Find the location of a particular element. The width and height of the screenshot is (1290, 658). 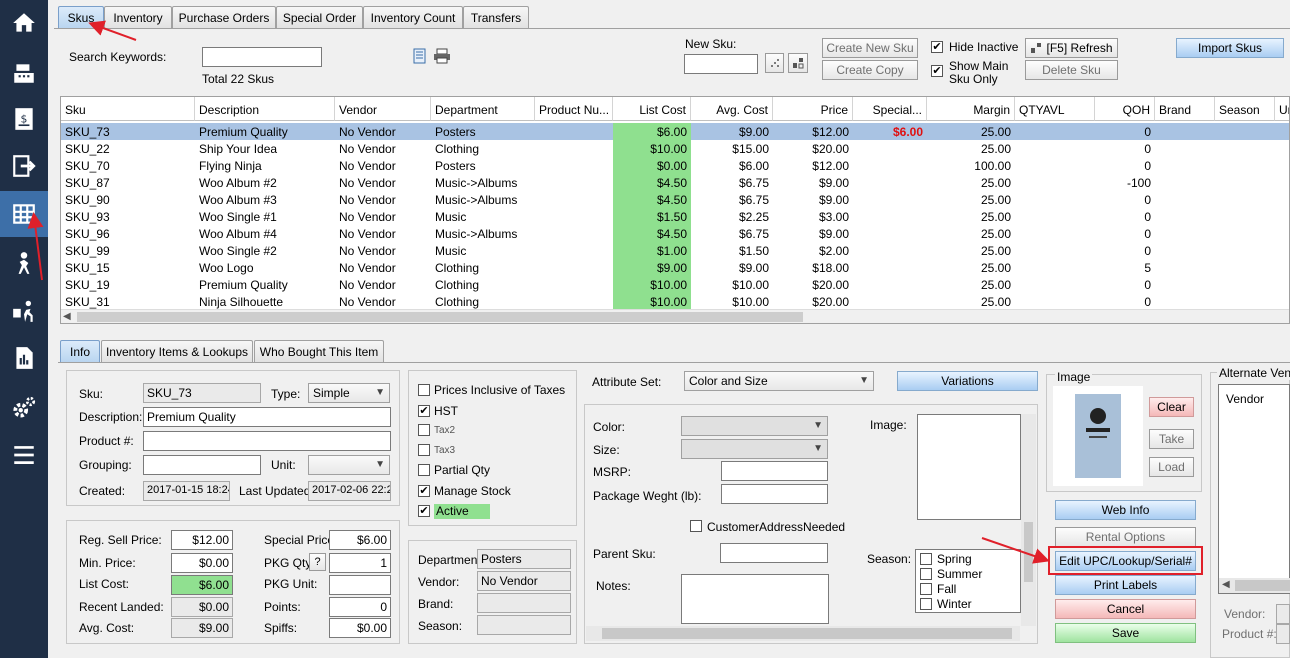

brand-field is located at coordinates (524, 603).